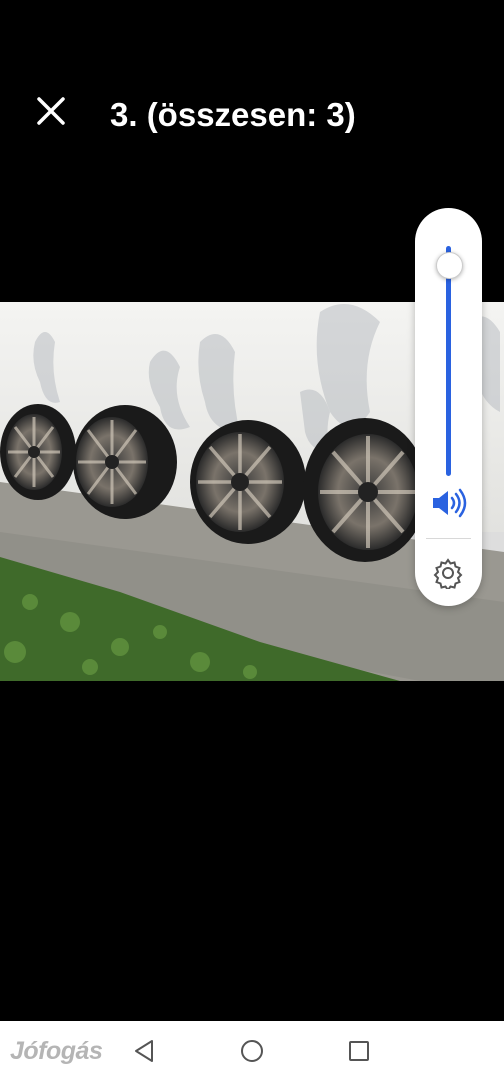  I want to click on image-counter-title: 3. (összesen: 3), so click(233, 114).